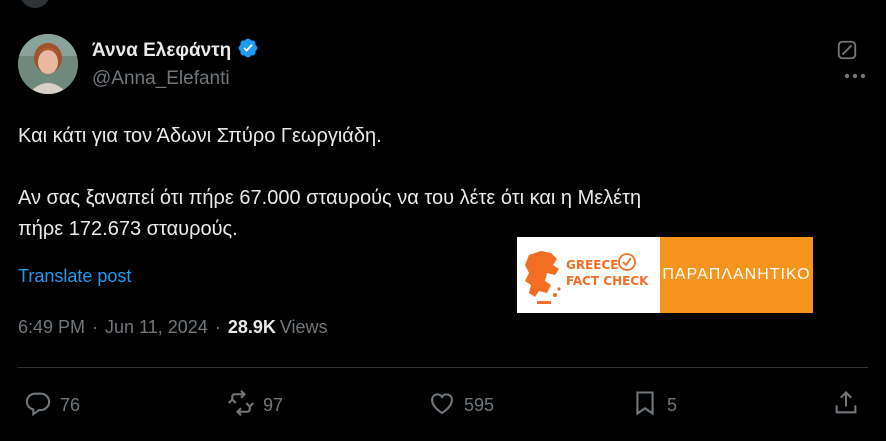  Describe the element at coordinates (74, 276) in the screenshot. I see `translate-post-link: Translate post` at that location.